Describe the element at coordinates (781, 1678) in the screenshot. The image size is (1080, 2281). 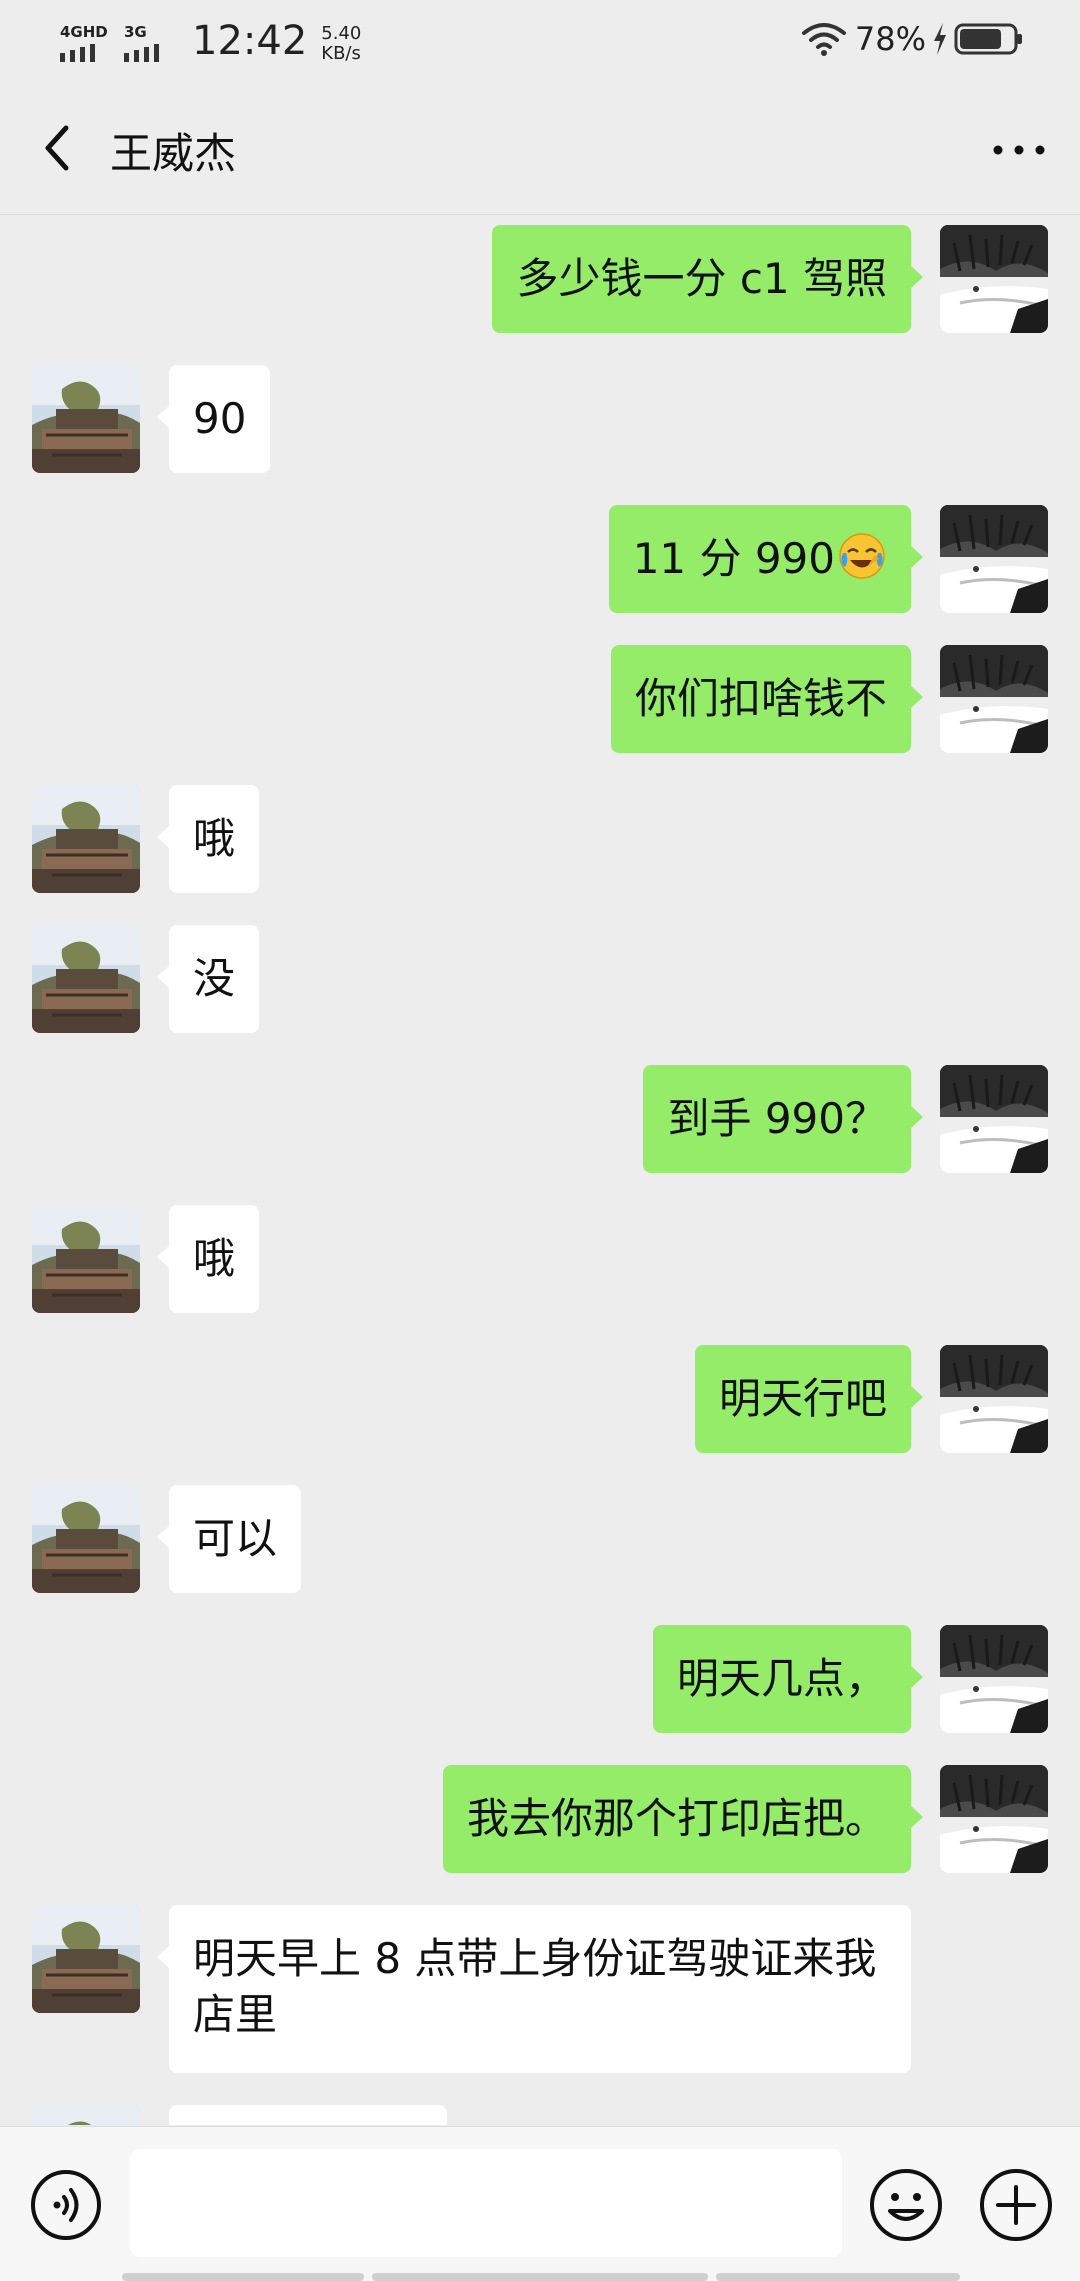
I see `message-text: 明天几点，` at that location.